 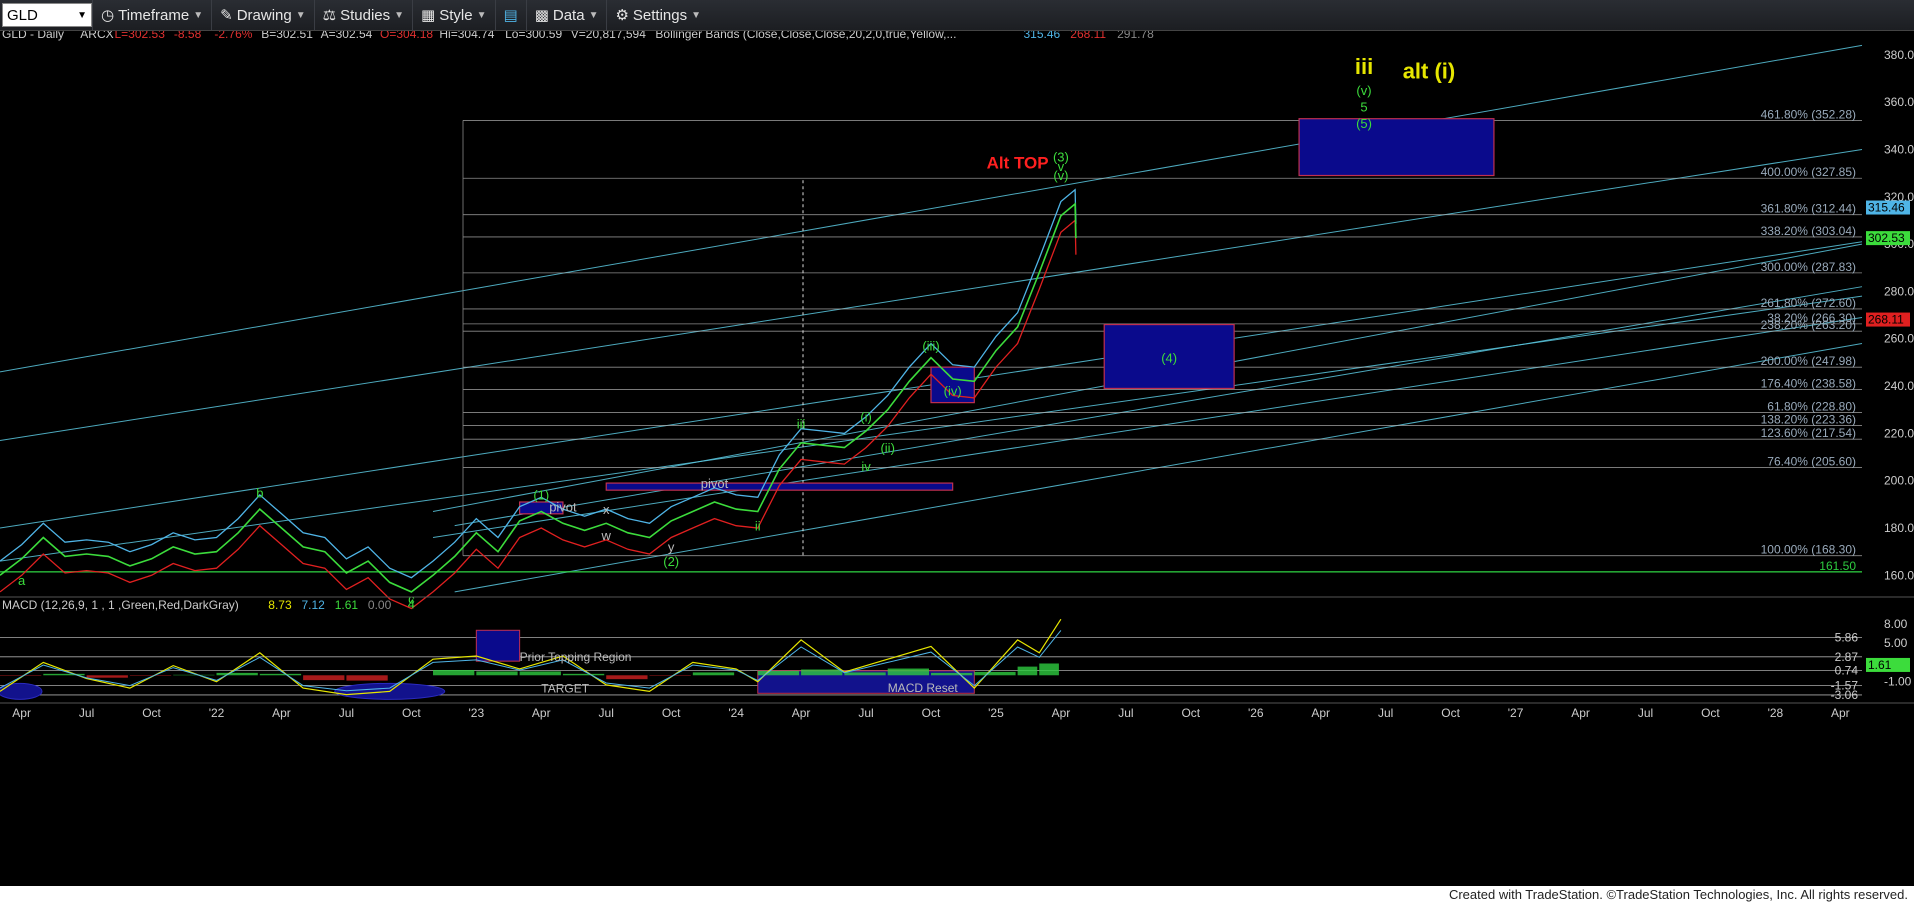 What do you see at coordinates (1811, 461) in the screenshot?
I see `fib-level-label: 76.40% (205.60)` at bounding box center [1811, 461].